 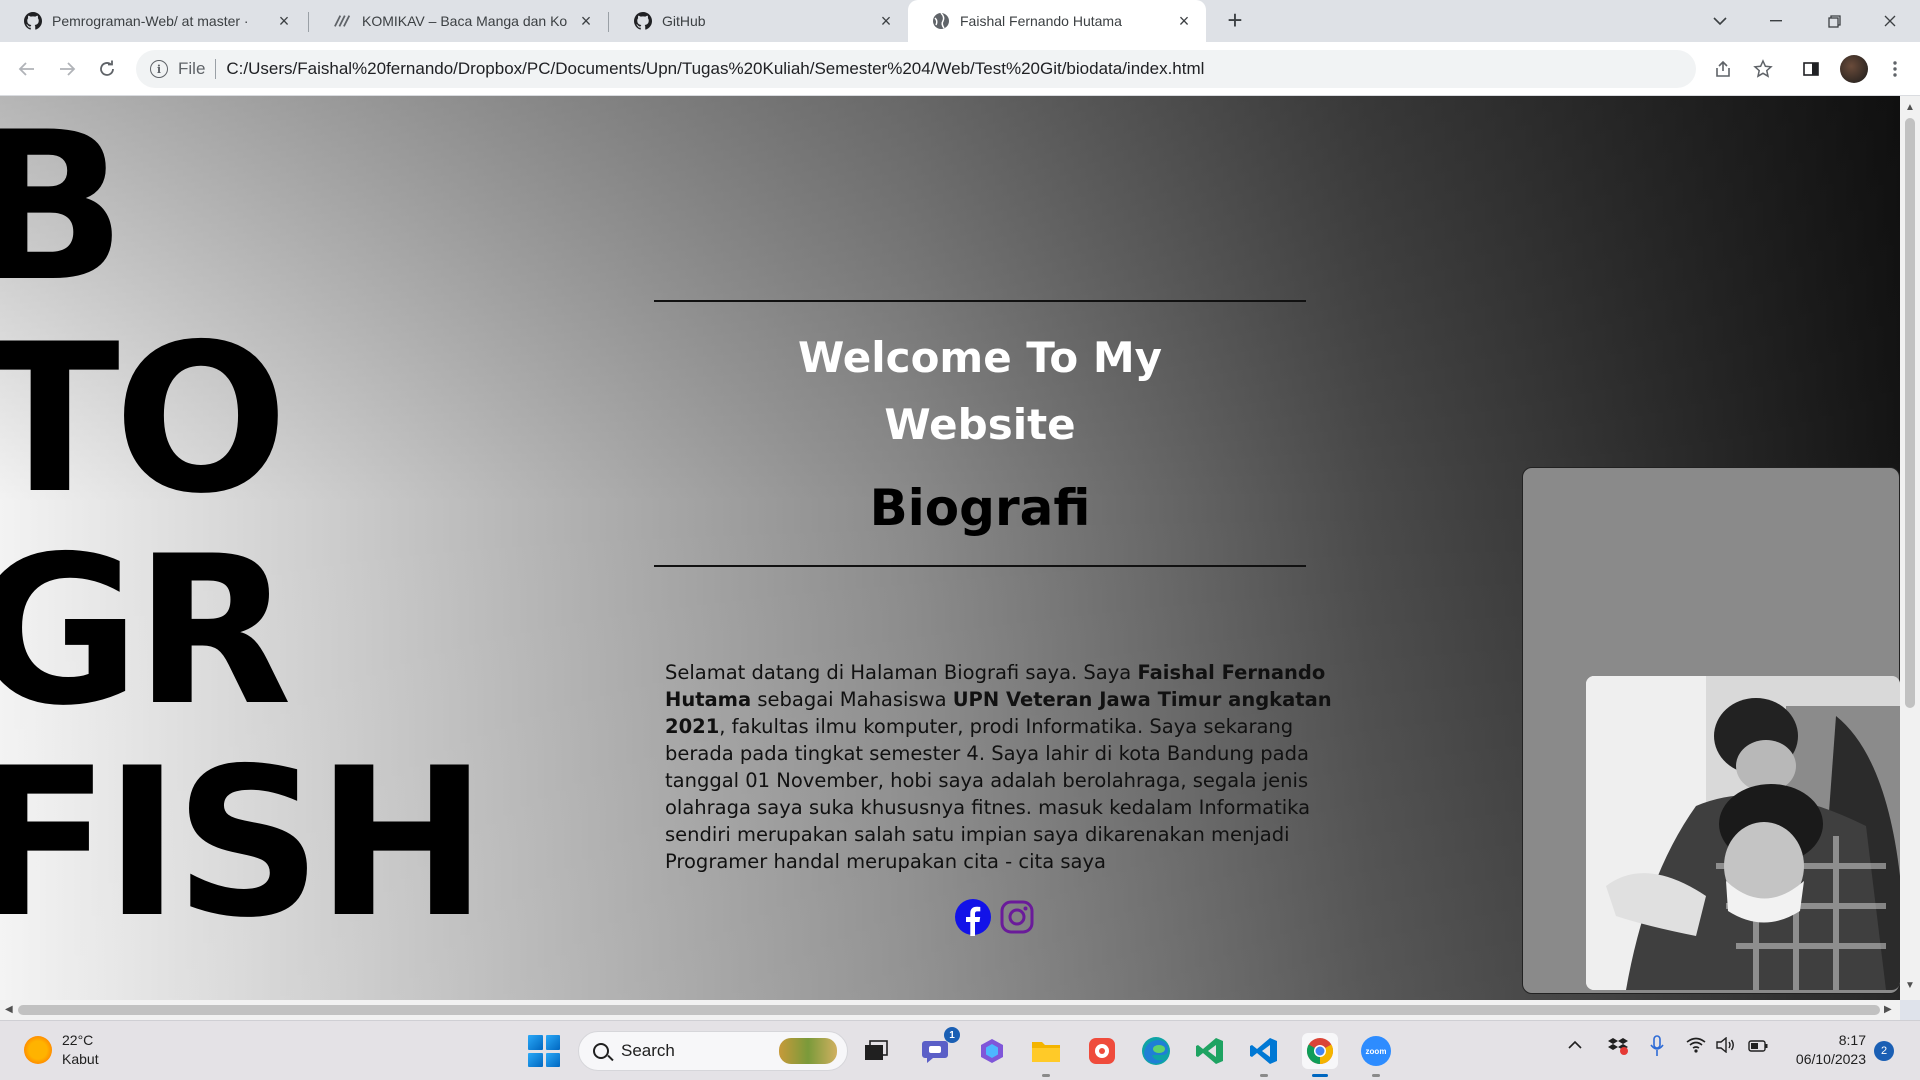 I want to click on search-highlight-image, so click(x=808, y=1051).